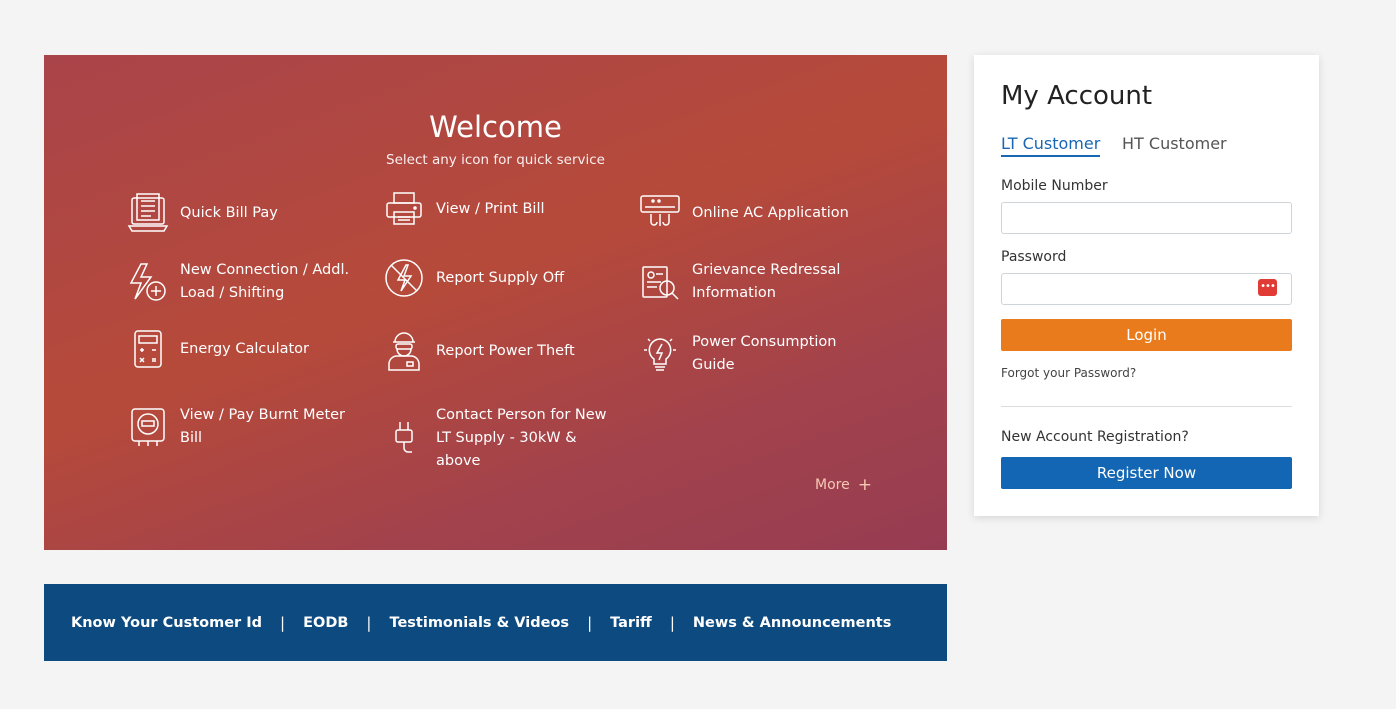 The image size is (1396, 709). I want to click on plus-icon: +, so click(864, 485).